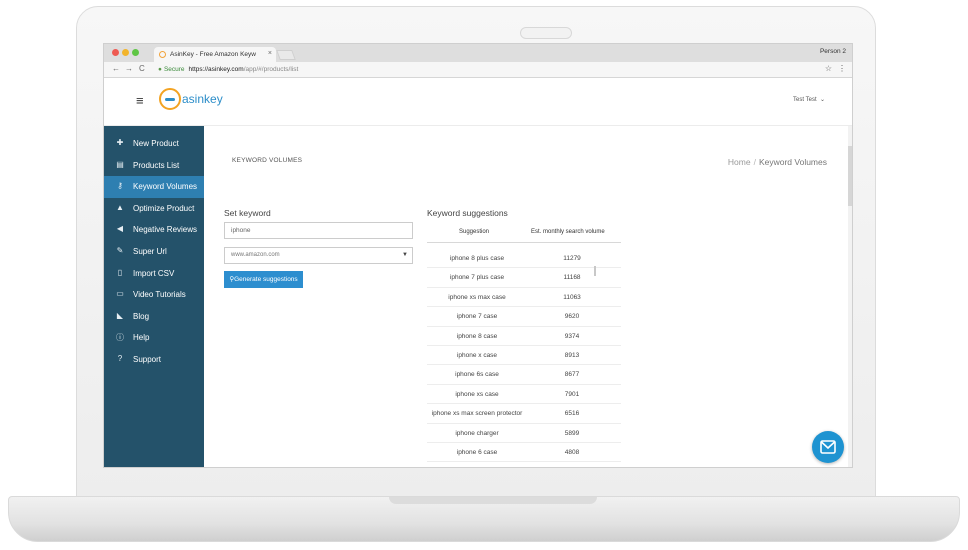  I want to click on link-icon: ✎, so click(120, 250).